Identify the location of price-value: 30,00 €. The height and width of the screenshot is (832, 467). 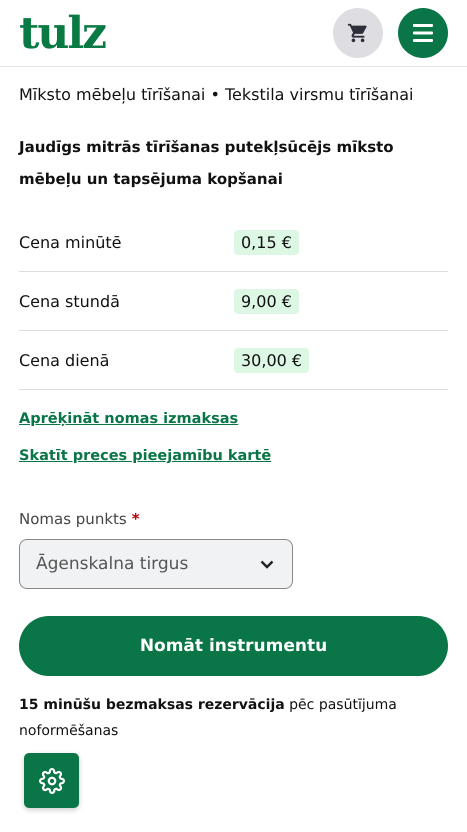
(272, 360).